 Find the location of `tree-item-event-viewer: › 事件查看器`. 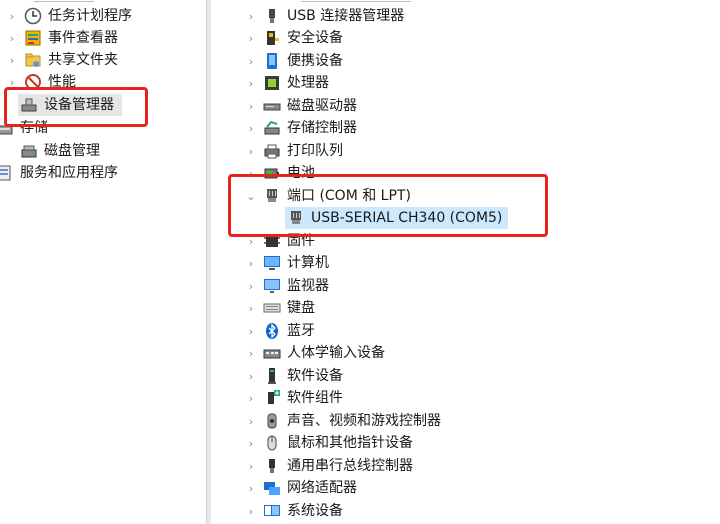

tree-item-event-viewer: › 事件查看器 is located at coordinates (62, 38).